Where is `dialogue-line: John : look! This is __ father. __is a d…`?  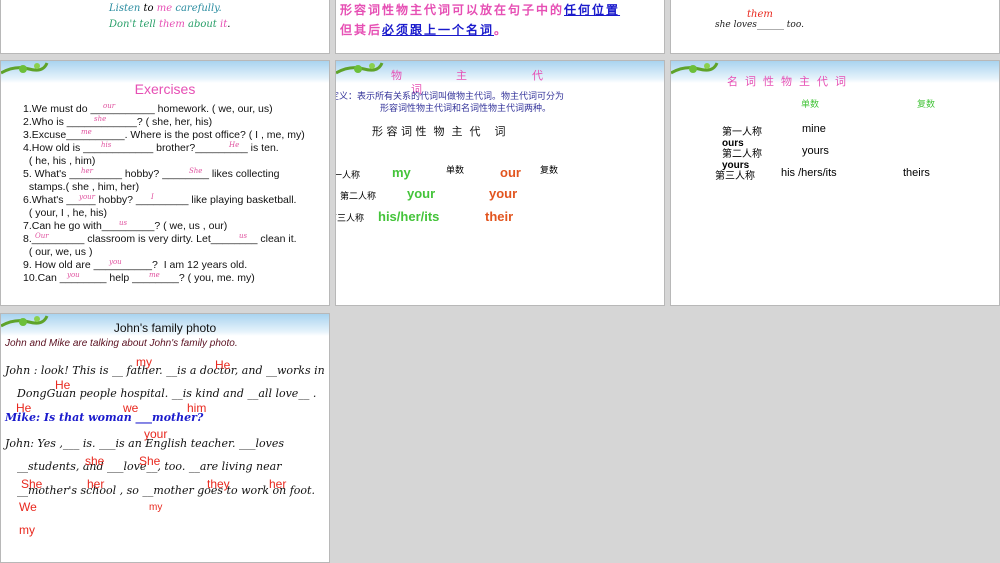
dialogue-line: John : look! This is __ father. __is a d… is located at coordinates (165, 370).